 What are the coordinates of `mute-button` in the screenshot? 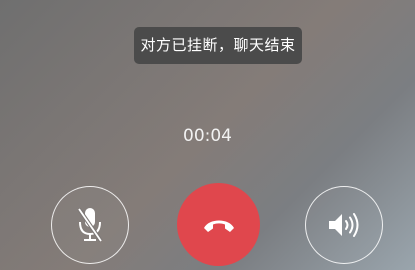 It's located at (90, 225).